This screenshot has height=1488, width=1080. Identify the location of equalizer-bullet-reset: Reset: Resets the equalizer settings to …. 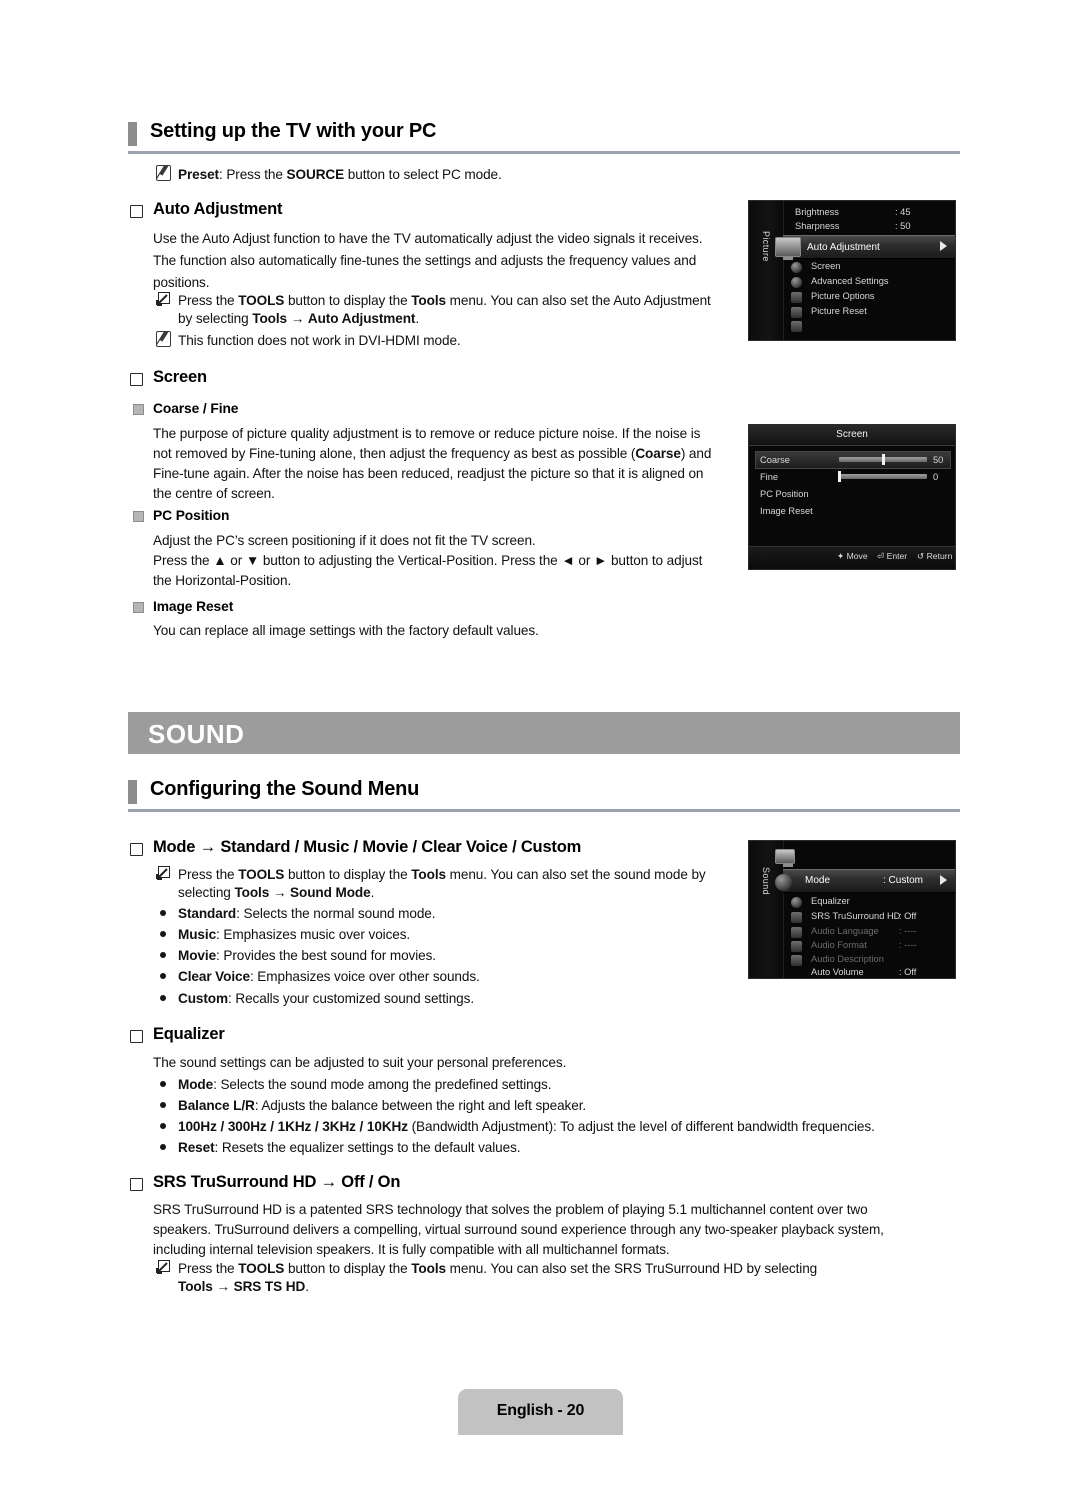
(349, 1147).